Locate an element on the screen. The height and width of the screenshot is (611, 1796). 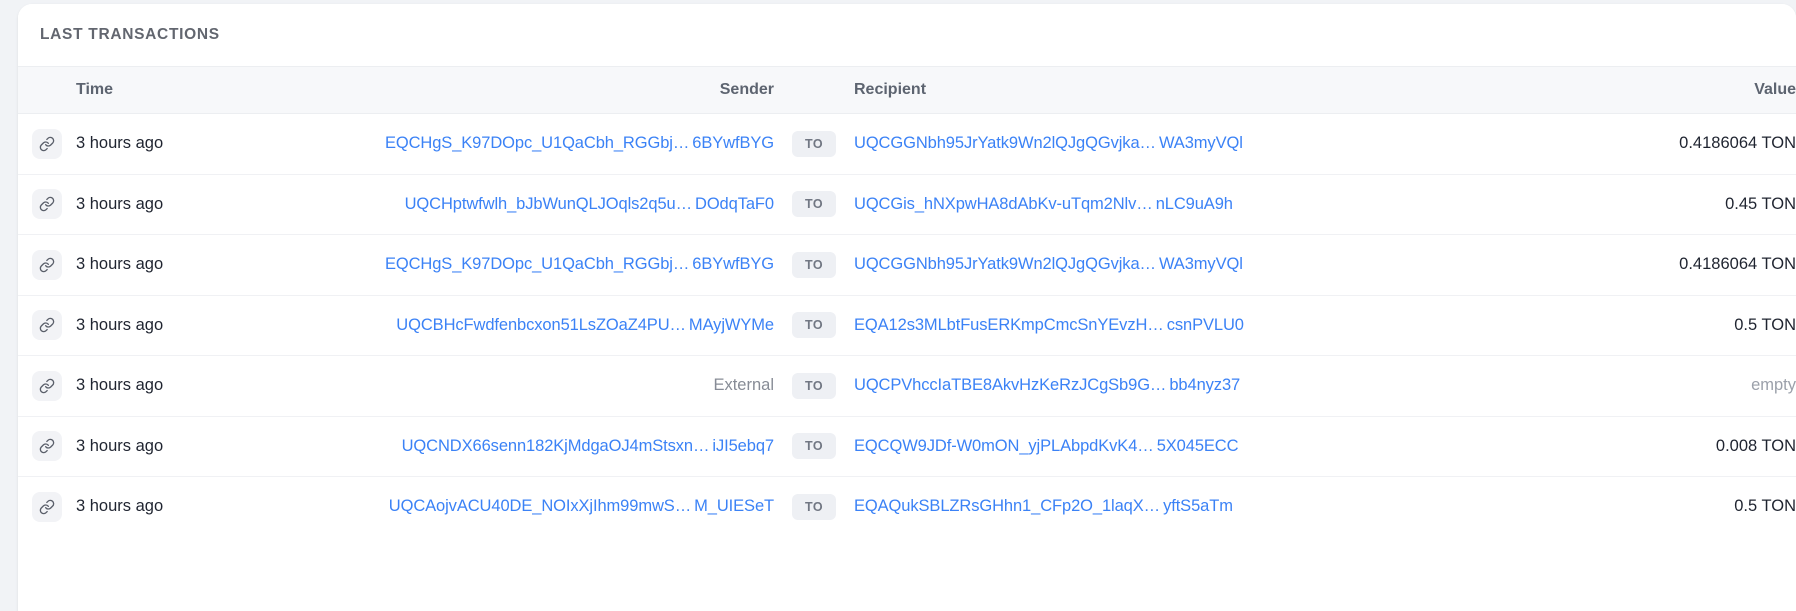
sender-address-tail: DOdqTaF0 is located at coordinates (734, 203).